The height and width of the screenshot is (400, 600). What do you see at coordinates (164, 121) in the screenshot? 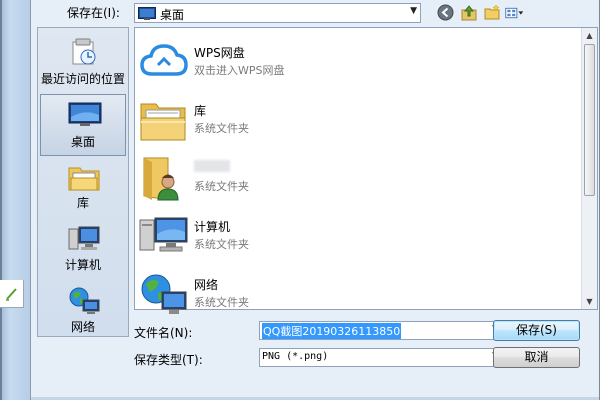
I see `library-folder-icon` at bounding box center [164, 121].